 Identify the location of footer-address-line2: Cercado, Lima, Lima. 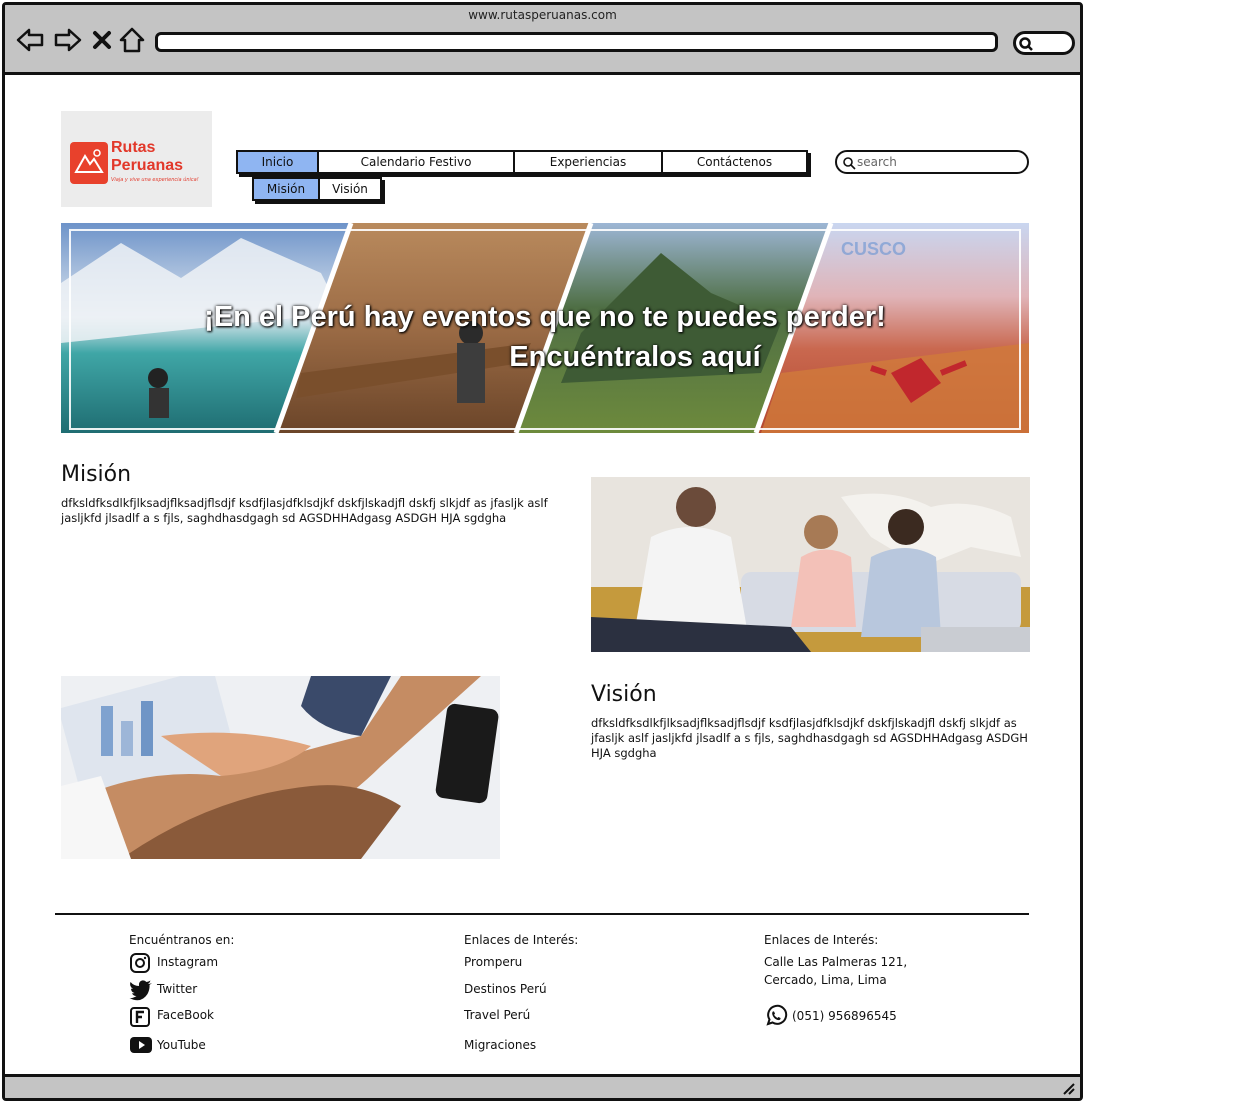
(825, 980).